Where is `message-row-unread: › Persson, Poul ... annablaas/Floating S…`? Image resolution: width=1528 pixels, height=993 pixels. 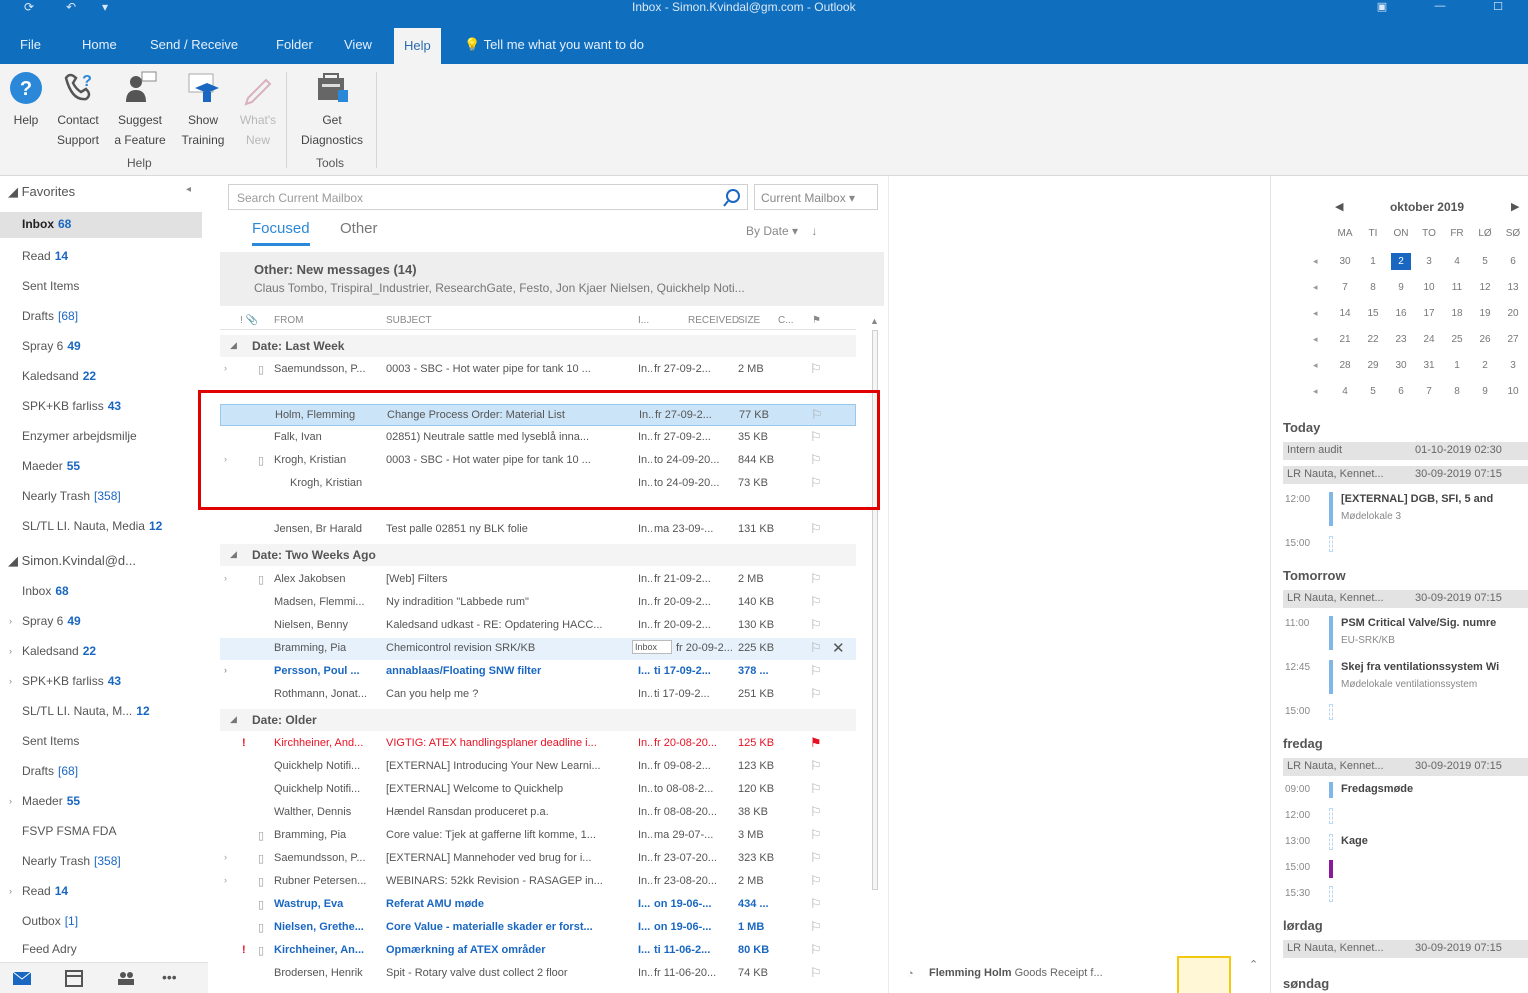
message-row-unread: › Persson, Poul ... annablaas/Floating S… is located at coordinates (538, 672).